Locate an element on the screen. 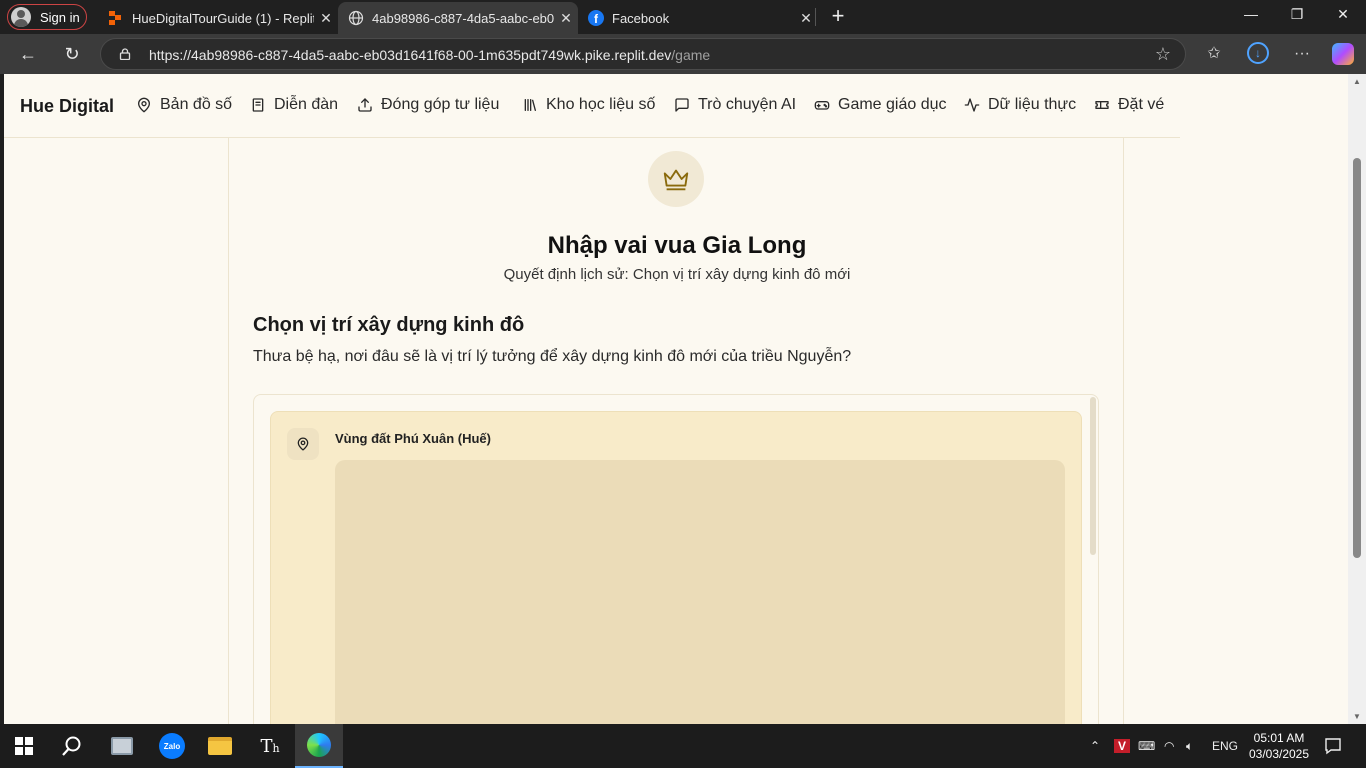 The image size is (1366, 768). nav-edu-game: Game giáo dục is located at coordinates (880, 105).